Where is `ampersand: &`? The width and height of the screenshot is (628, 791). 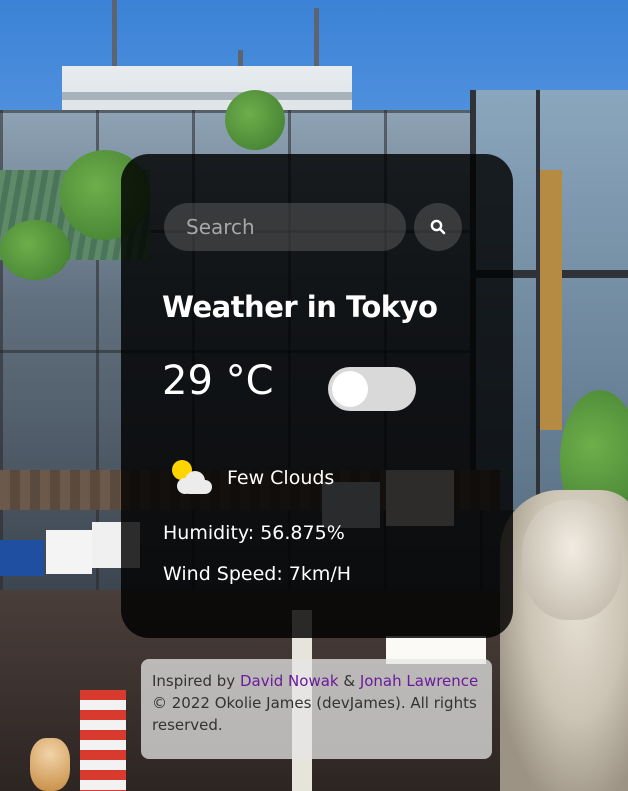
ampersand: & is located at coordinates (349, 681).